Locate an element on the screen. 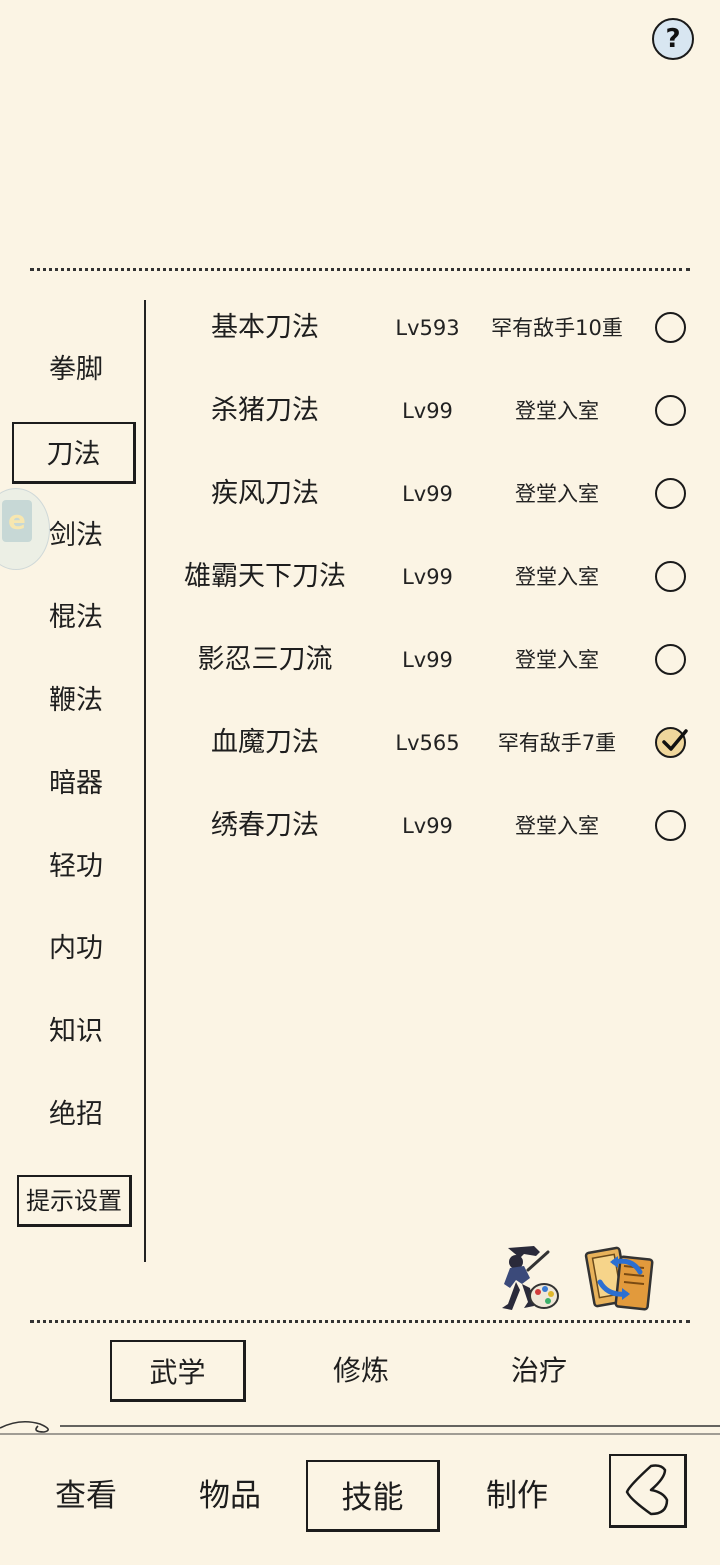  category-label: 剑法 is located at coordinates (76, 535).